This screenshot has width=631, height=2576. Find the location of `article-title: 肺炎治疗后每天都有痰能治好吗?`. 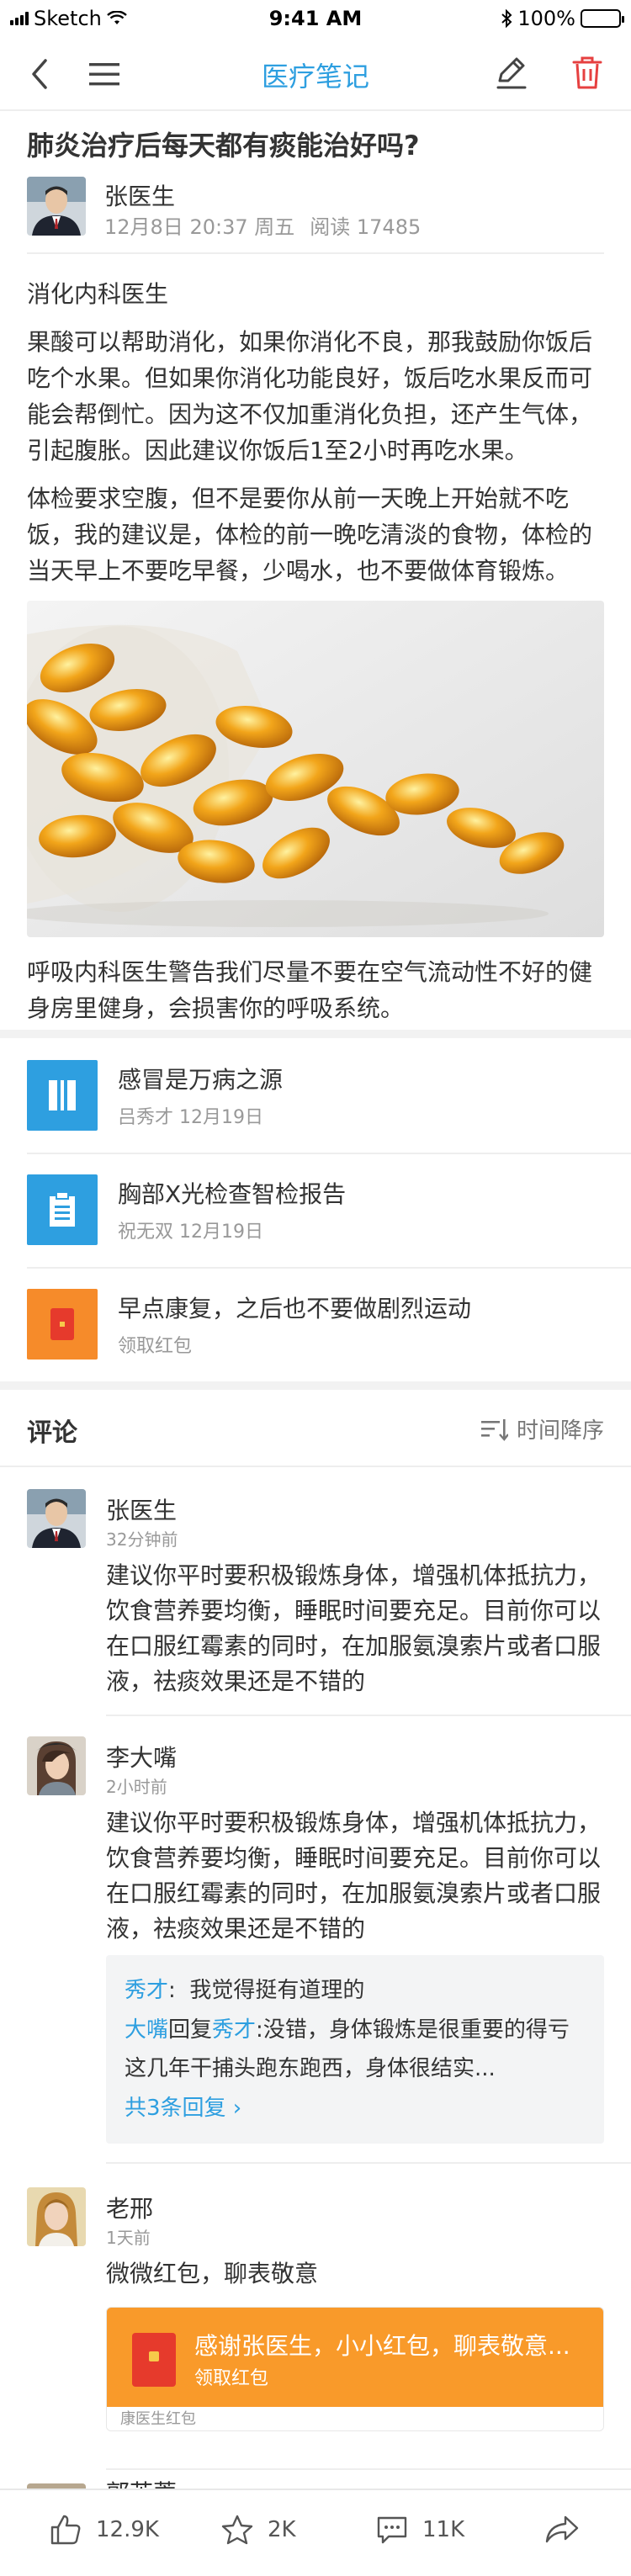

article-title: 肺炎治疗后每天都有痰能治好吗? is located at coordinates (223, 146).